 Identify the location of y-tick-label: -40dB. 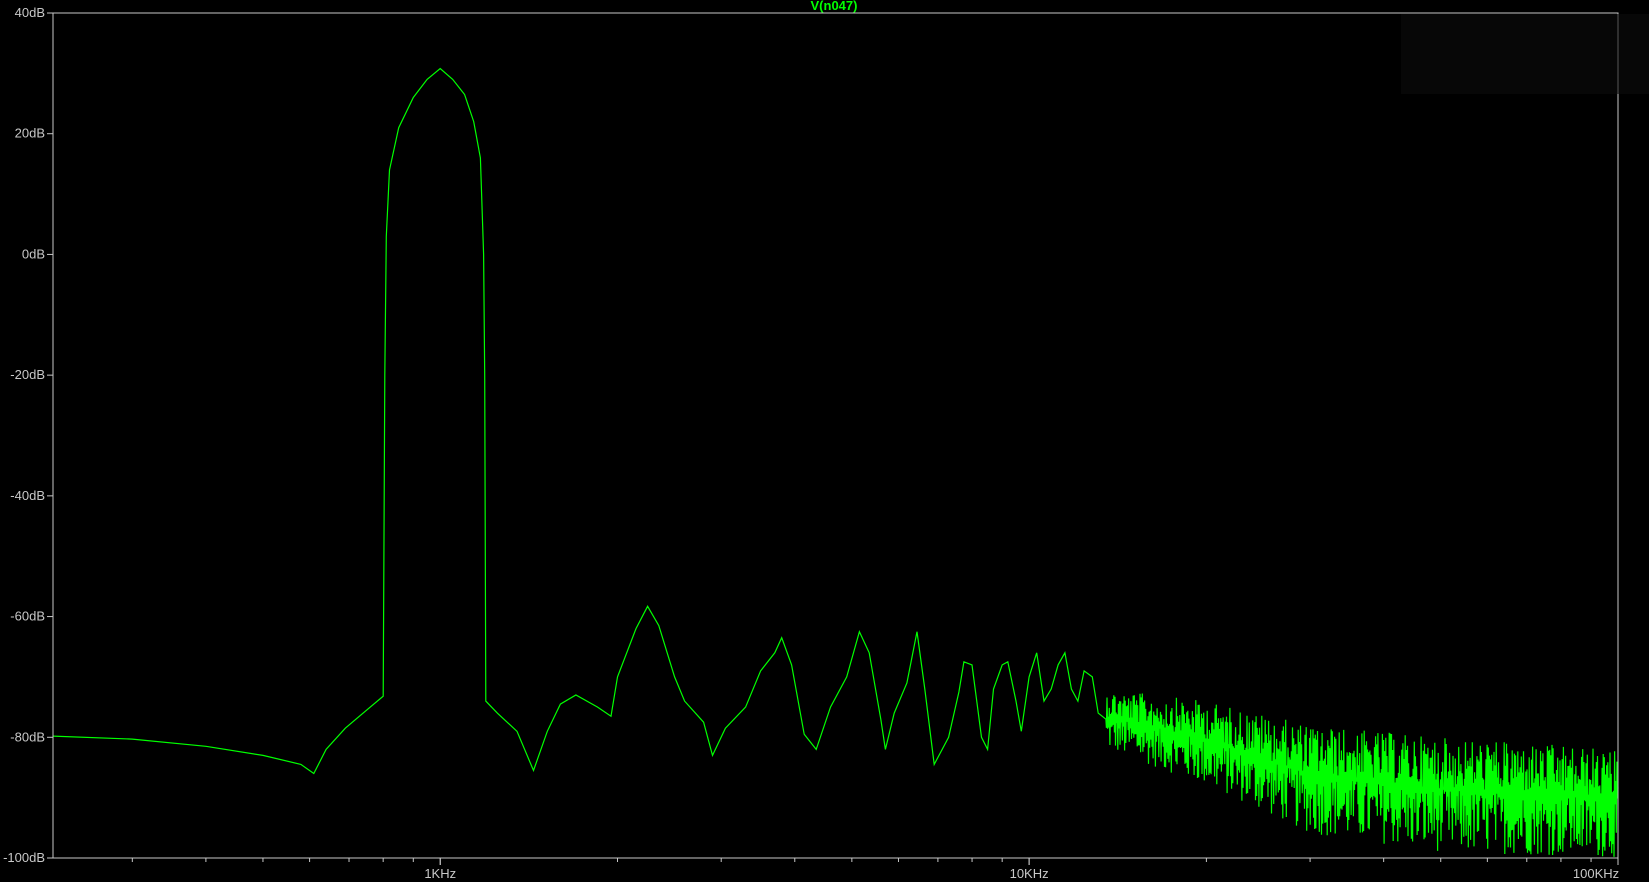
(27, 495).